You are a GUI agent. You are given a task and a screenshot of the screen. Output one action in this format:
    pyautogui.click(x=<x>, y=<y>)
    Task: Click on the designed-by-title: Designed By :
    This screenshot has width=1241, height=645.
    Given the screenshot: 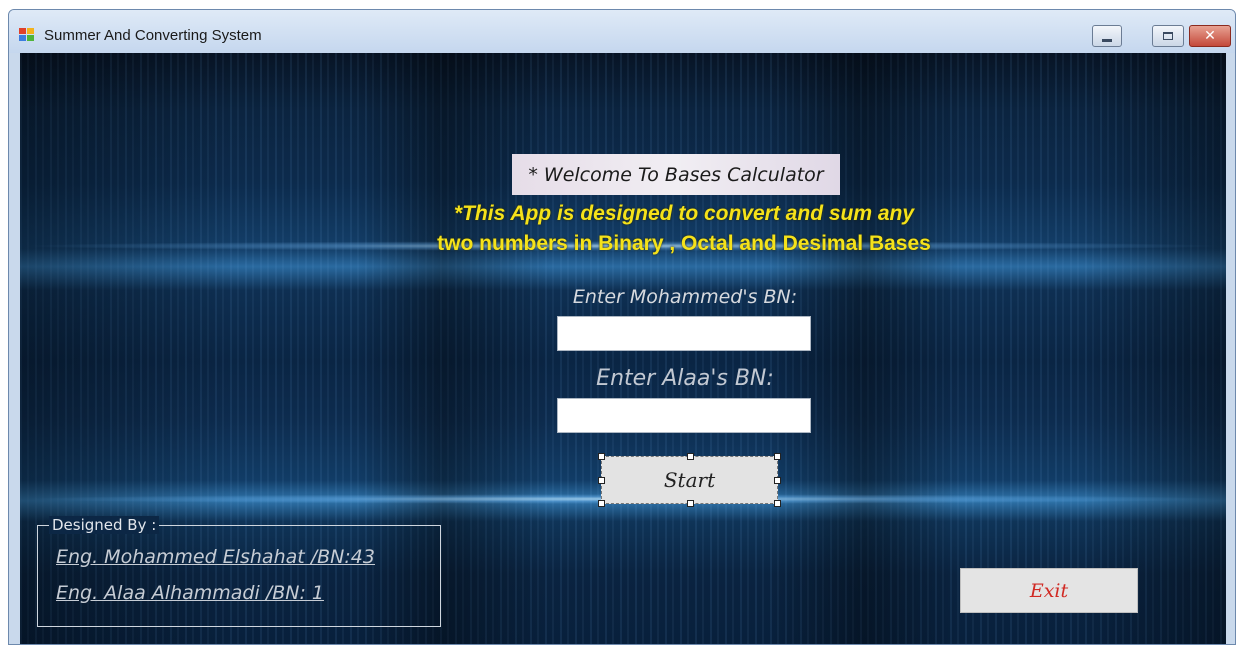 What is the action you would take?
    pyautogui.click(x=104, y=525)
    